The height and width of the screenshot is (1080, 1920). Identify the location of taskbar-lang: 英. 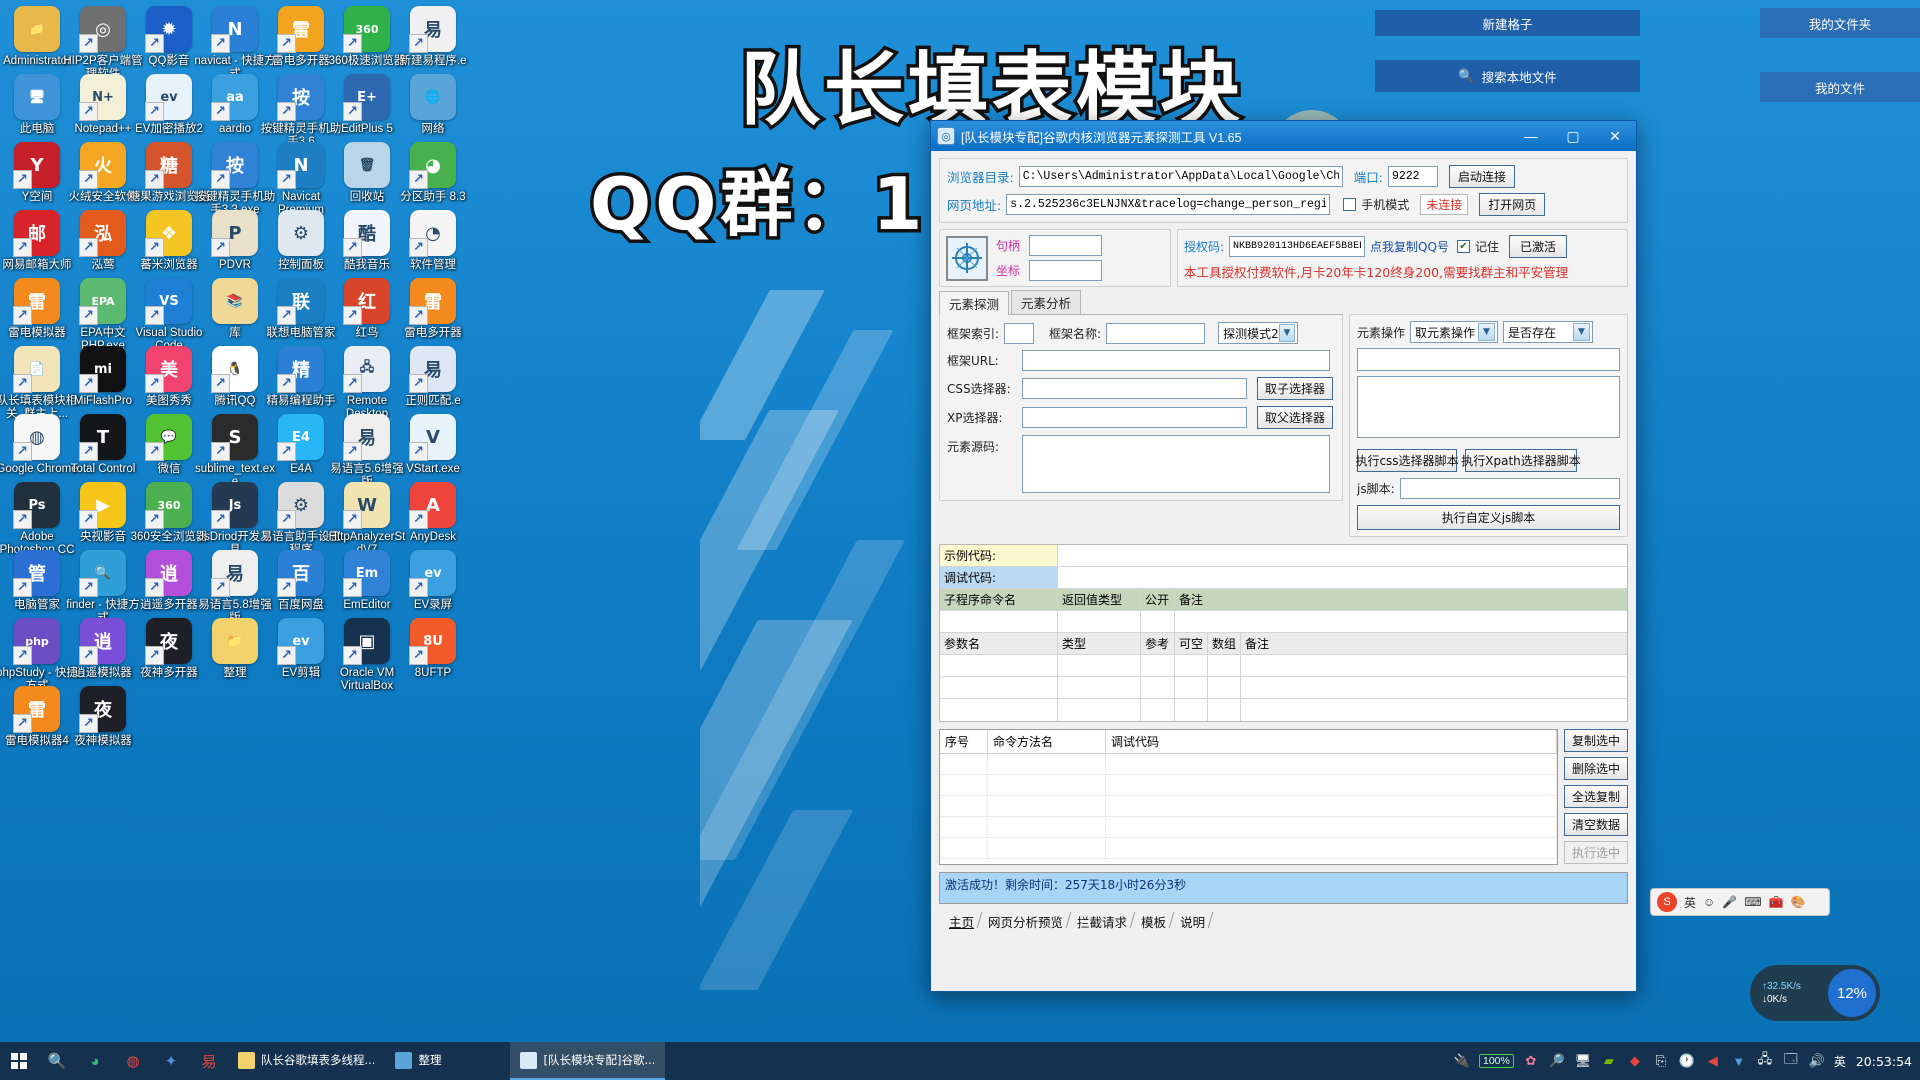
(1840, 1061).